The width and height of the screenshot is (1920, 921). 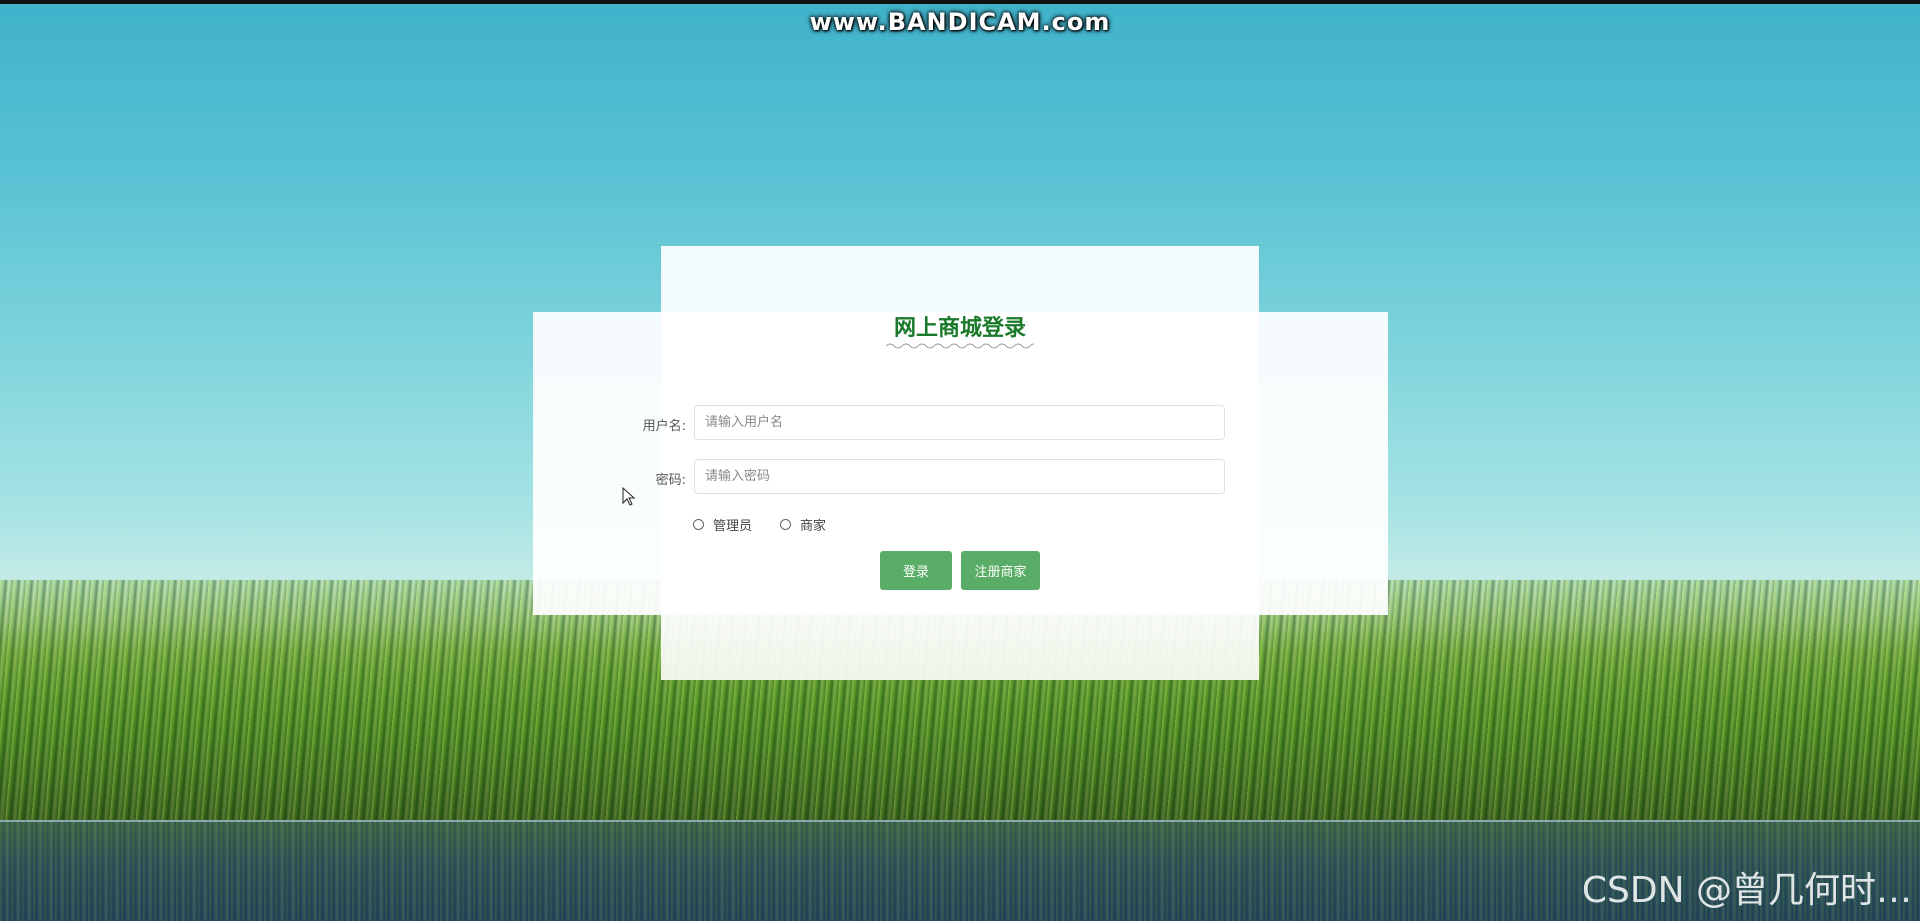 I want to click on role-option-admin: 管理员, so click(x=722, y=524).